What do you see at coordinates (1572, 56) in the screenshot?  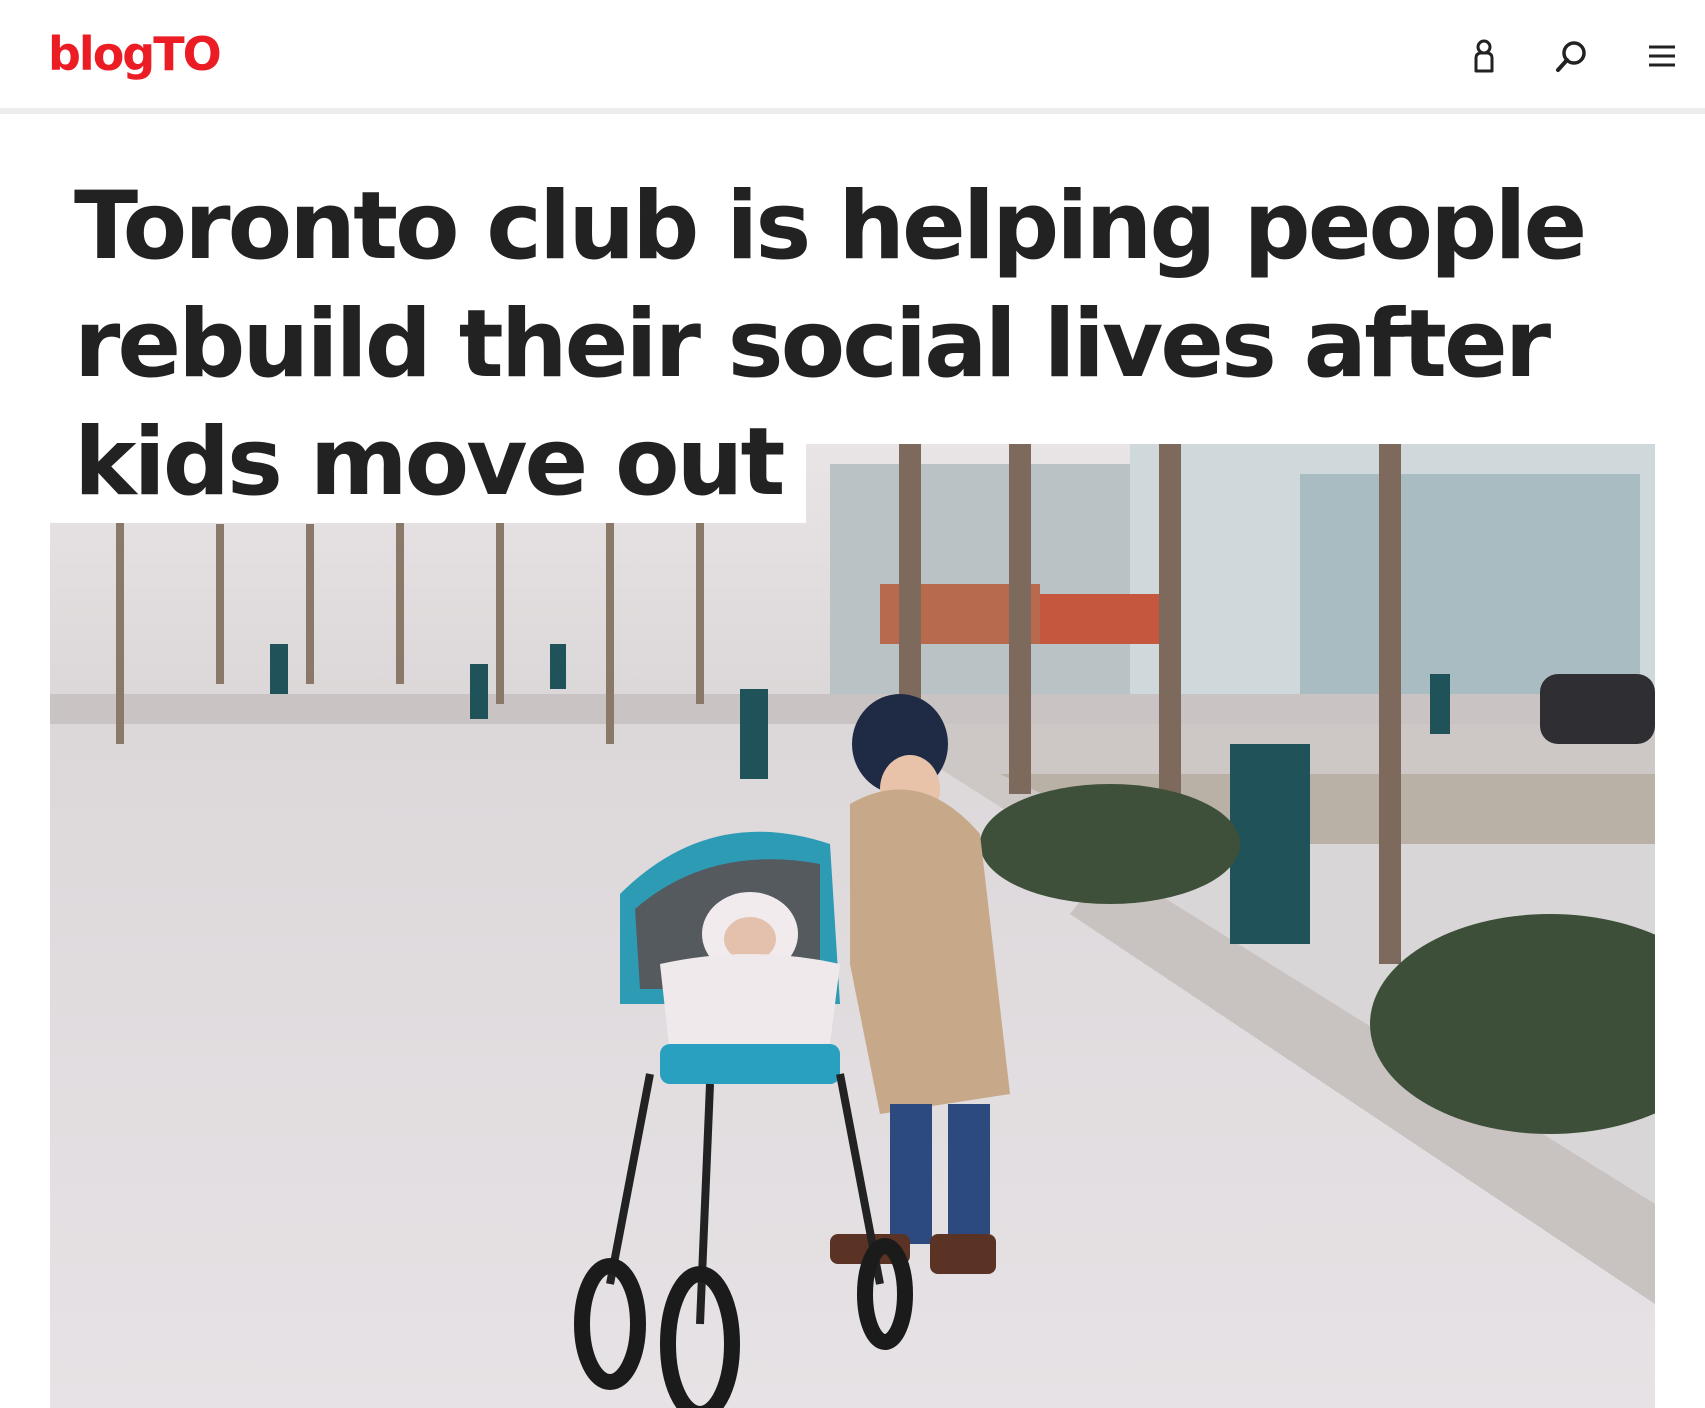 I see `search-icon` at bounding box center [1572, 56].